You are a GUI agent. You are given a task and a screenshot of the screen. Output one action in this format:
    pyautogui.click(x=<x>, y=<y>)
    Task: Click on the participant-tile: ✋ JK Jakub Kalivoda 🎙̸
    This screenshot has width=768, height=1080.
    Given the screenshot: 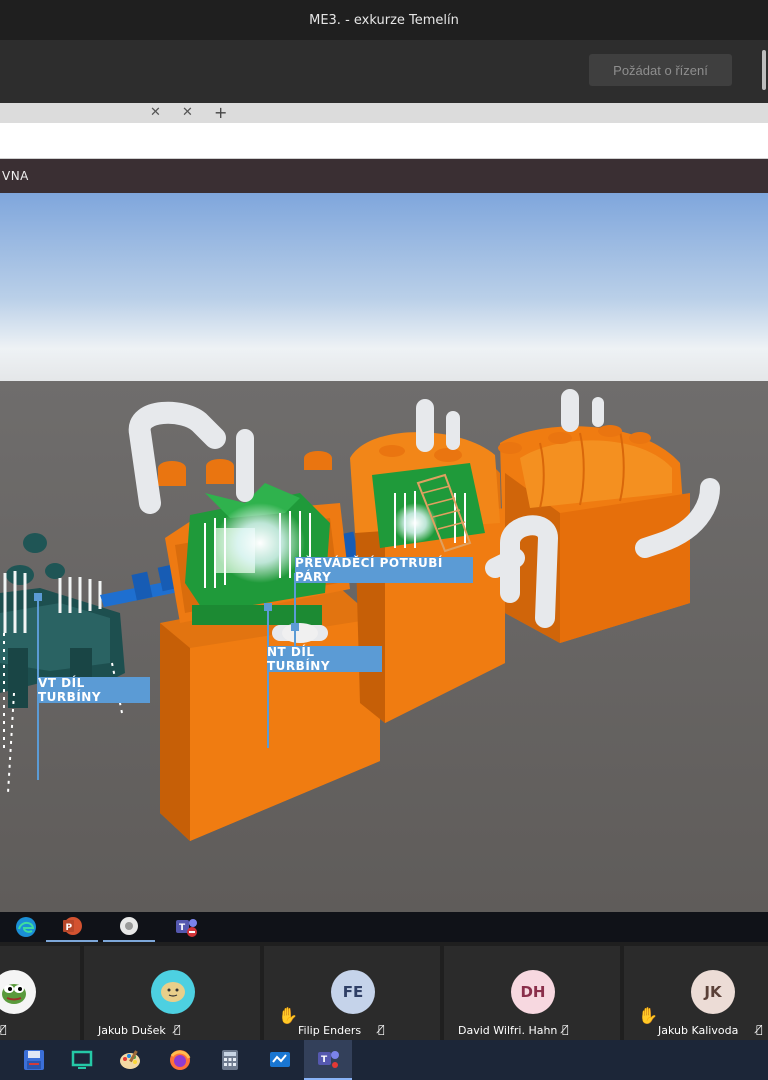 What is the action you would take?
    pyautogui.click(x=696, y=993)
    